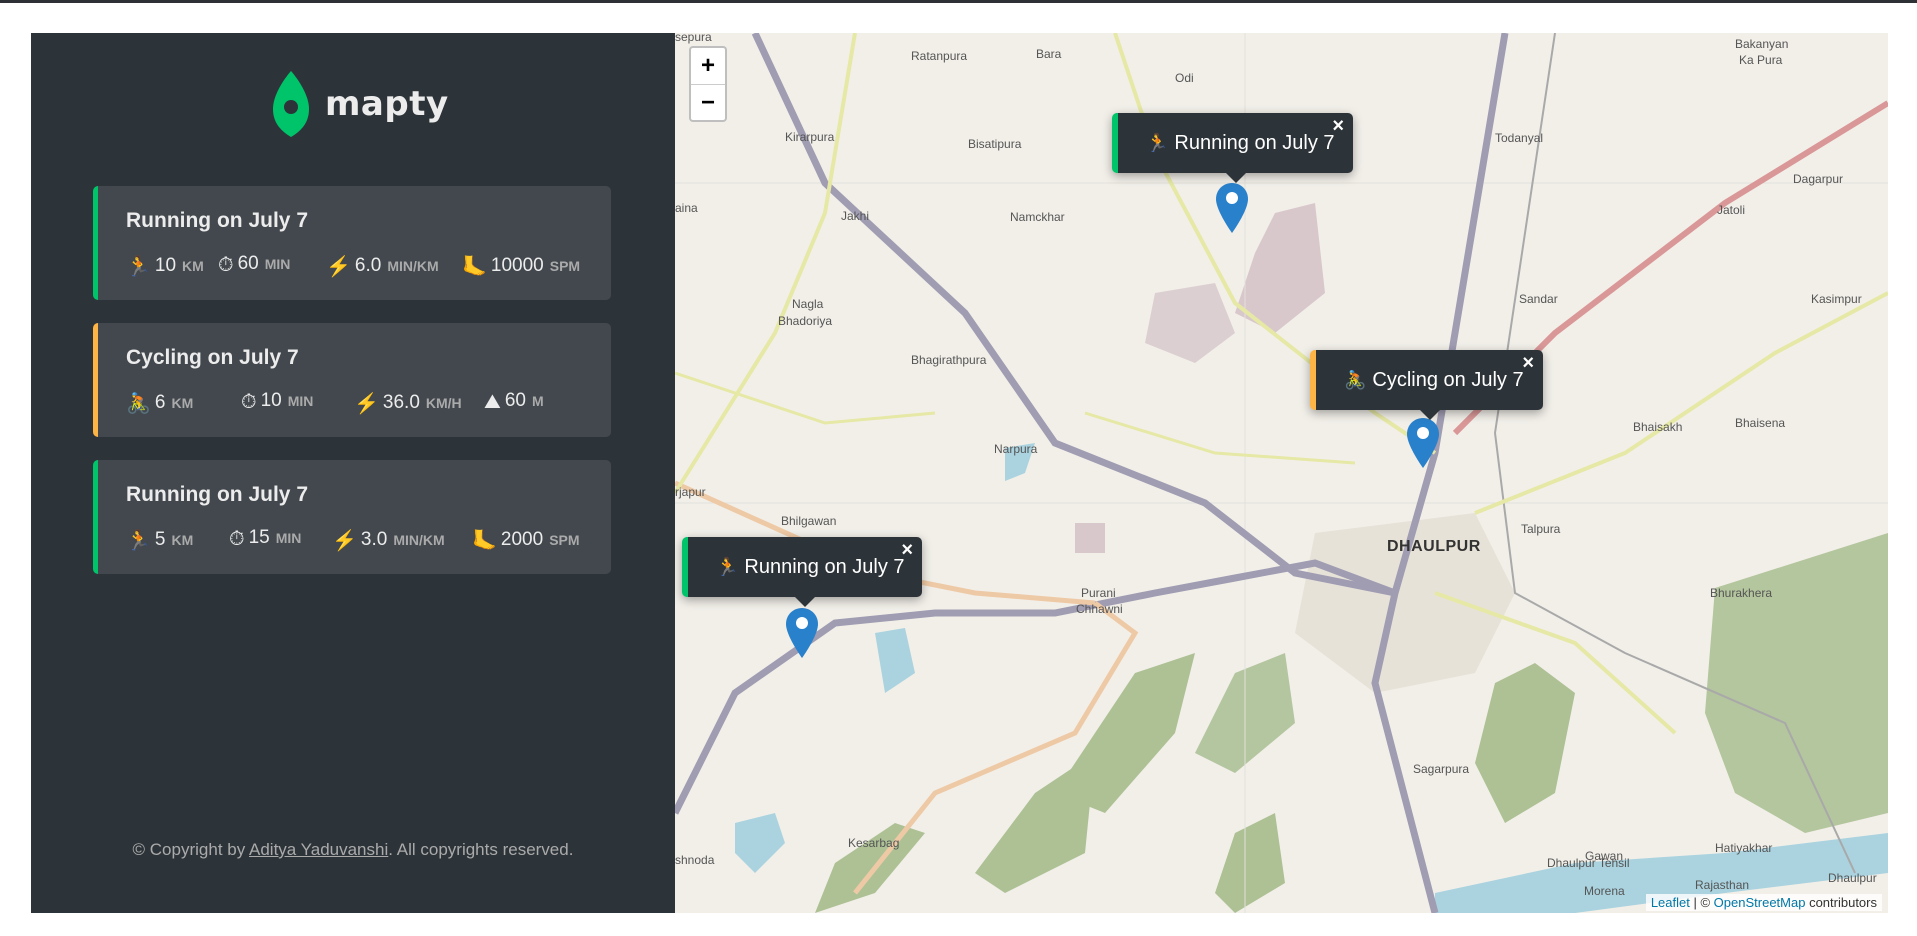  I want to click on workout-detail-distance: 🏃 5 km, so click(160, 540).